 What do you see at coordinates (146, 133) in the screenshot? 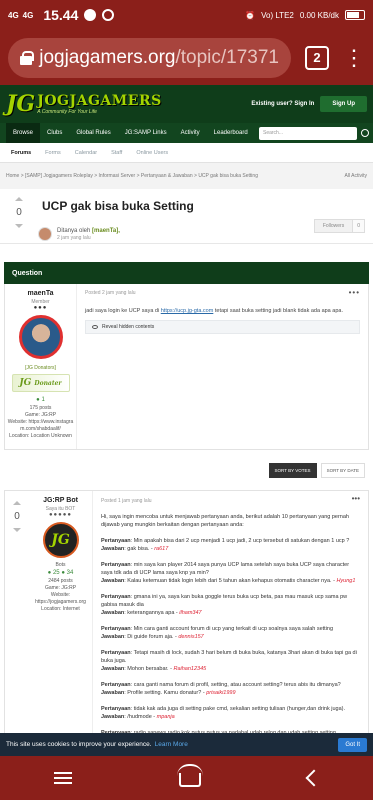
I see `nav-jgsamp-links: JG:SAMP Links` at bounding box center [146, 133].